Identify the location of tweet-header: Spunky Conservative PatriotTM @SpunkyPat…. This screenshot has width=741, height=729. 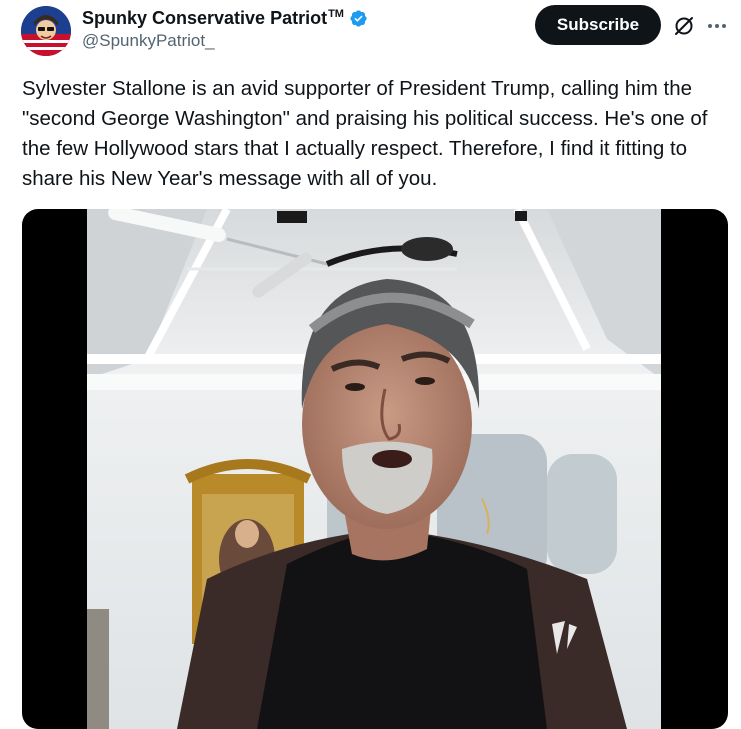
(370, 32).